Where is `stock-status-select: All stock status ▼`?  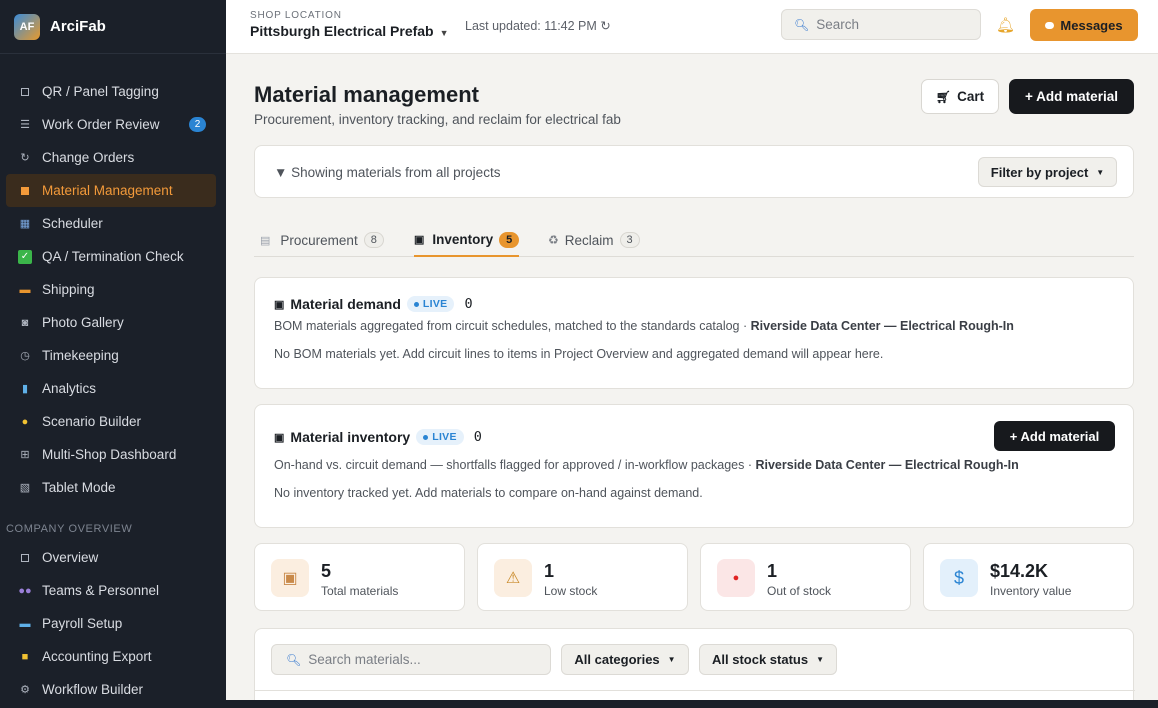
stock-status-select: All stock status ▼ is located at coordinates (768, 659).